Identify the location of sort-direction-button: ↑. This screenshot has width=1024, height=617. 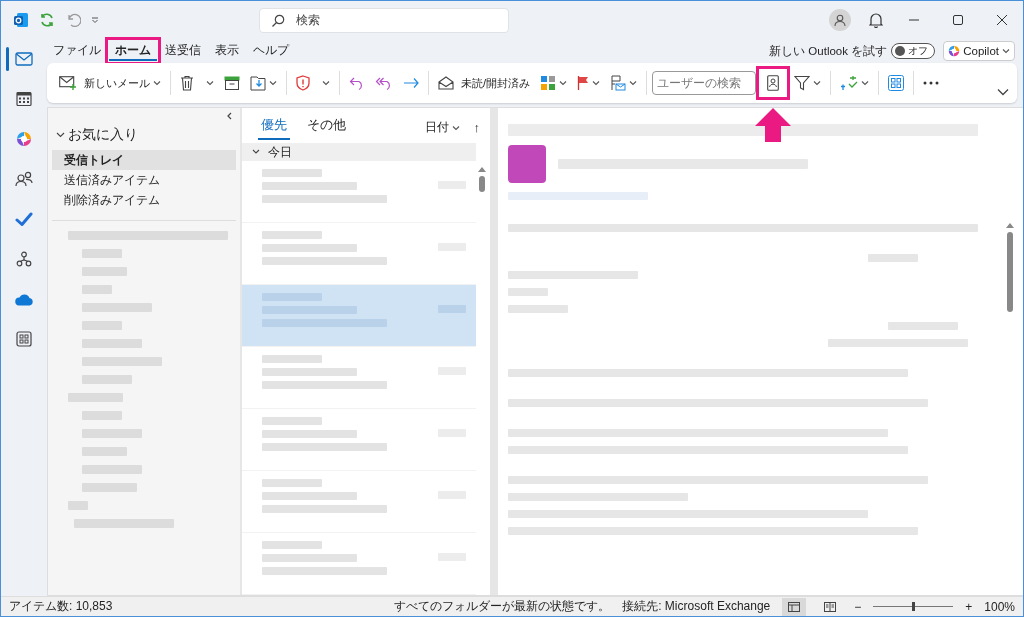
(476, 130).